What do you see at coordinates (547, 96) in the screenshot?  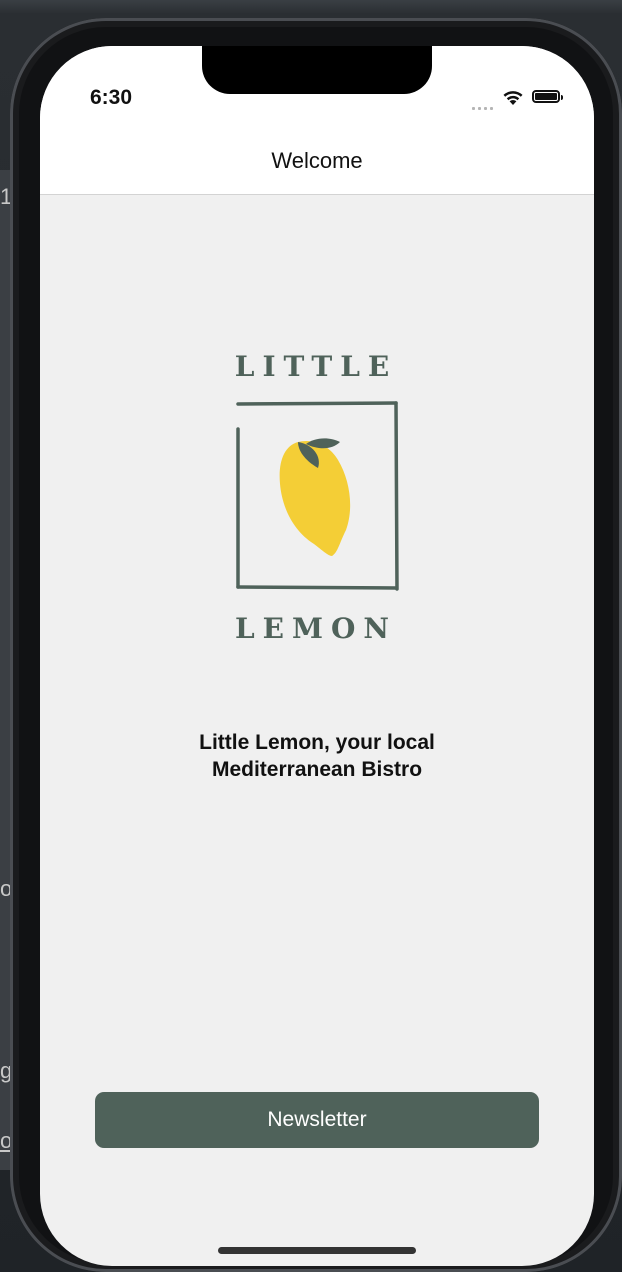 I see `battery-icon` at bounding box center [547, 96].